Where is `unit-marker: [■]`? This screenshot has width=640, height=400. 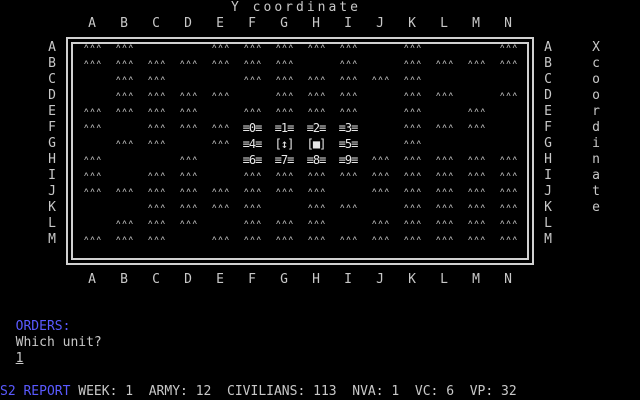
unit-marker: [■] is located at coordinates (316, 144).